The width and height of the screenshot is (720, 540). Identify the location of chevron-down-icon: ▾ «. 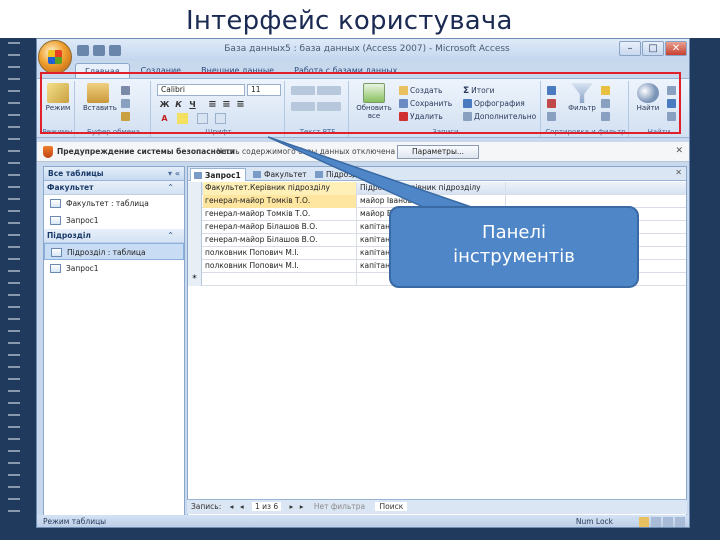
(174, 174).